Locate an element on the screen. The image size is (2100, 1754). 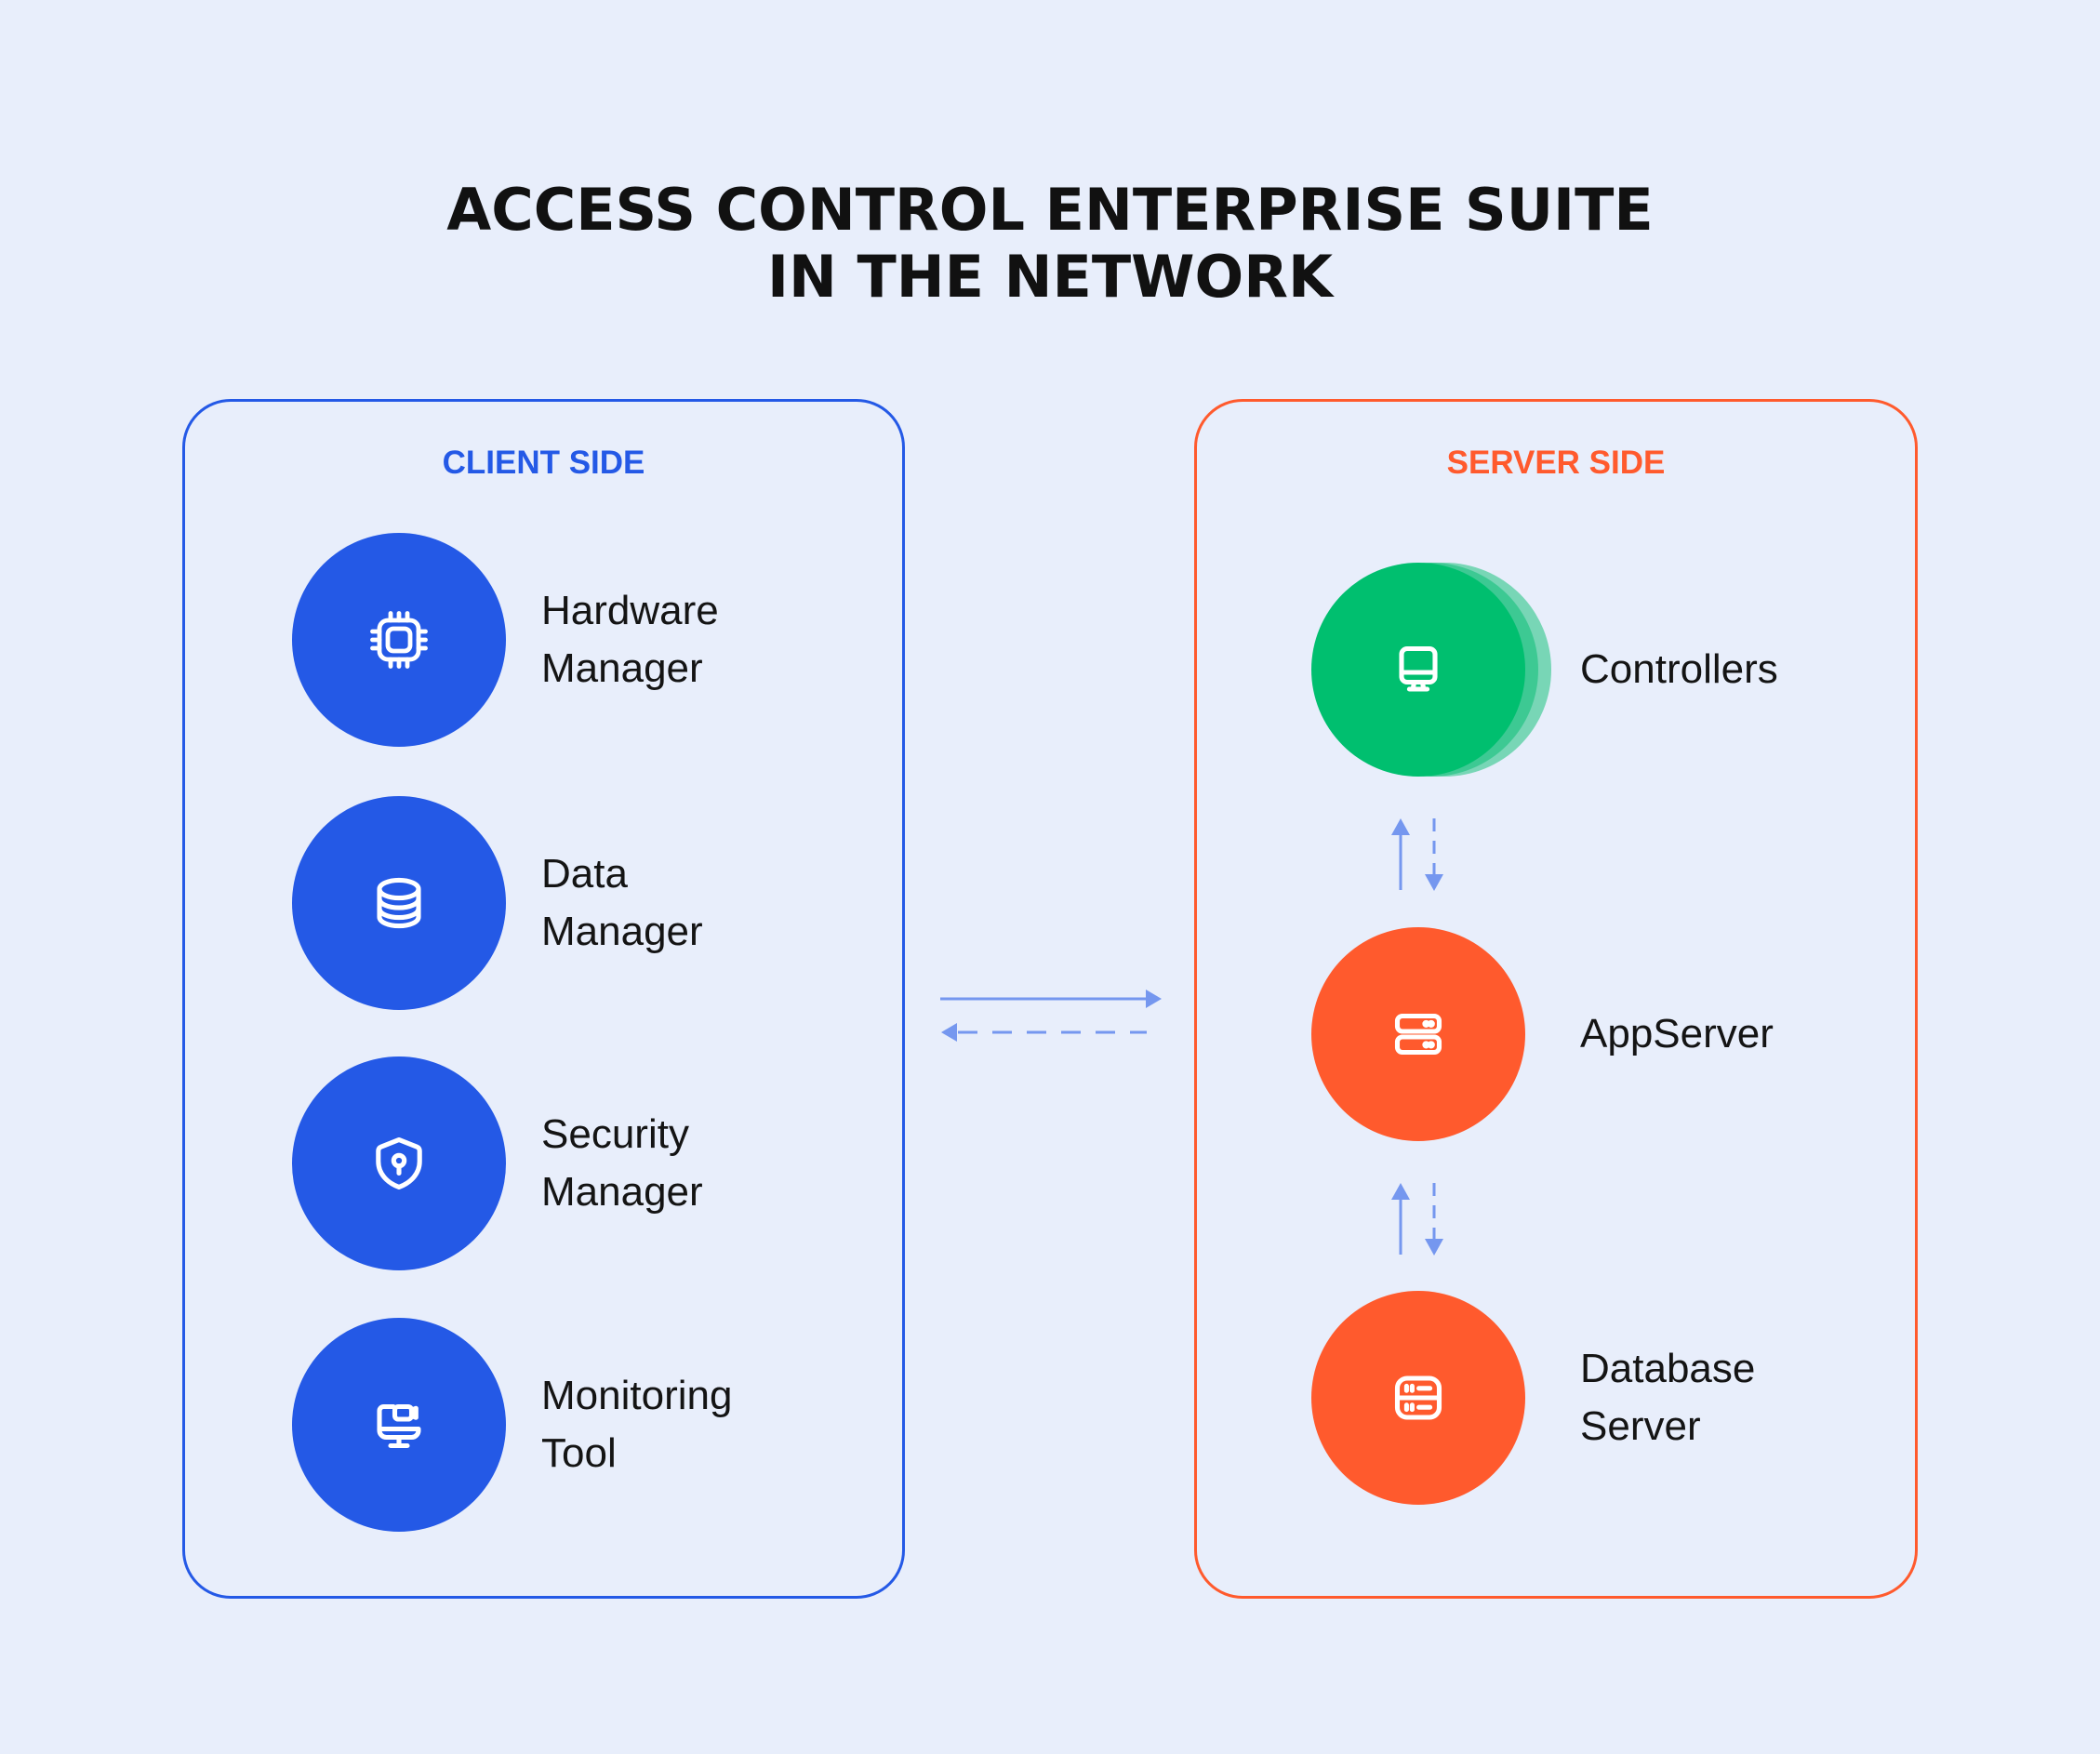
label-line: Data is located at coordinates (584, 874).